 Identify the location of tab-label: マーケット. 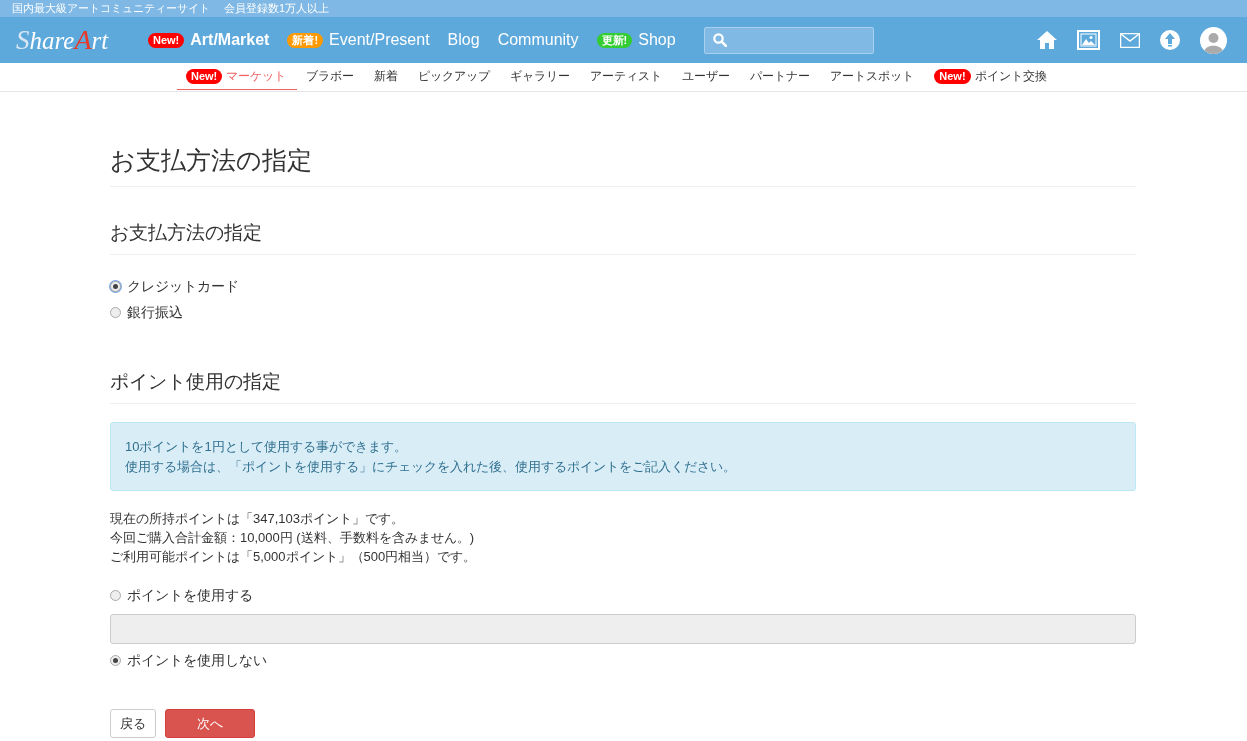
(256, 76).